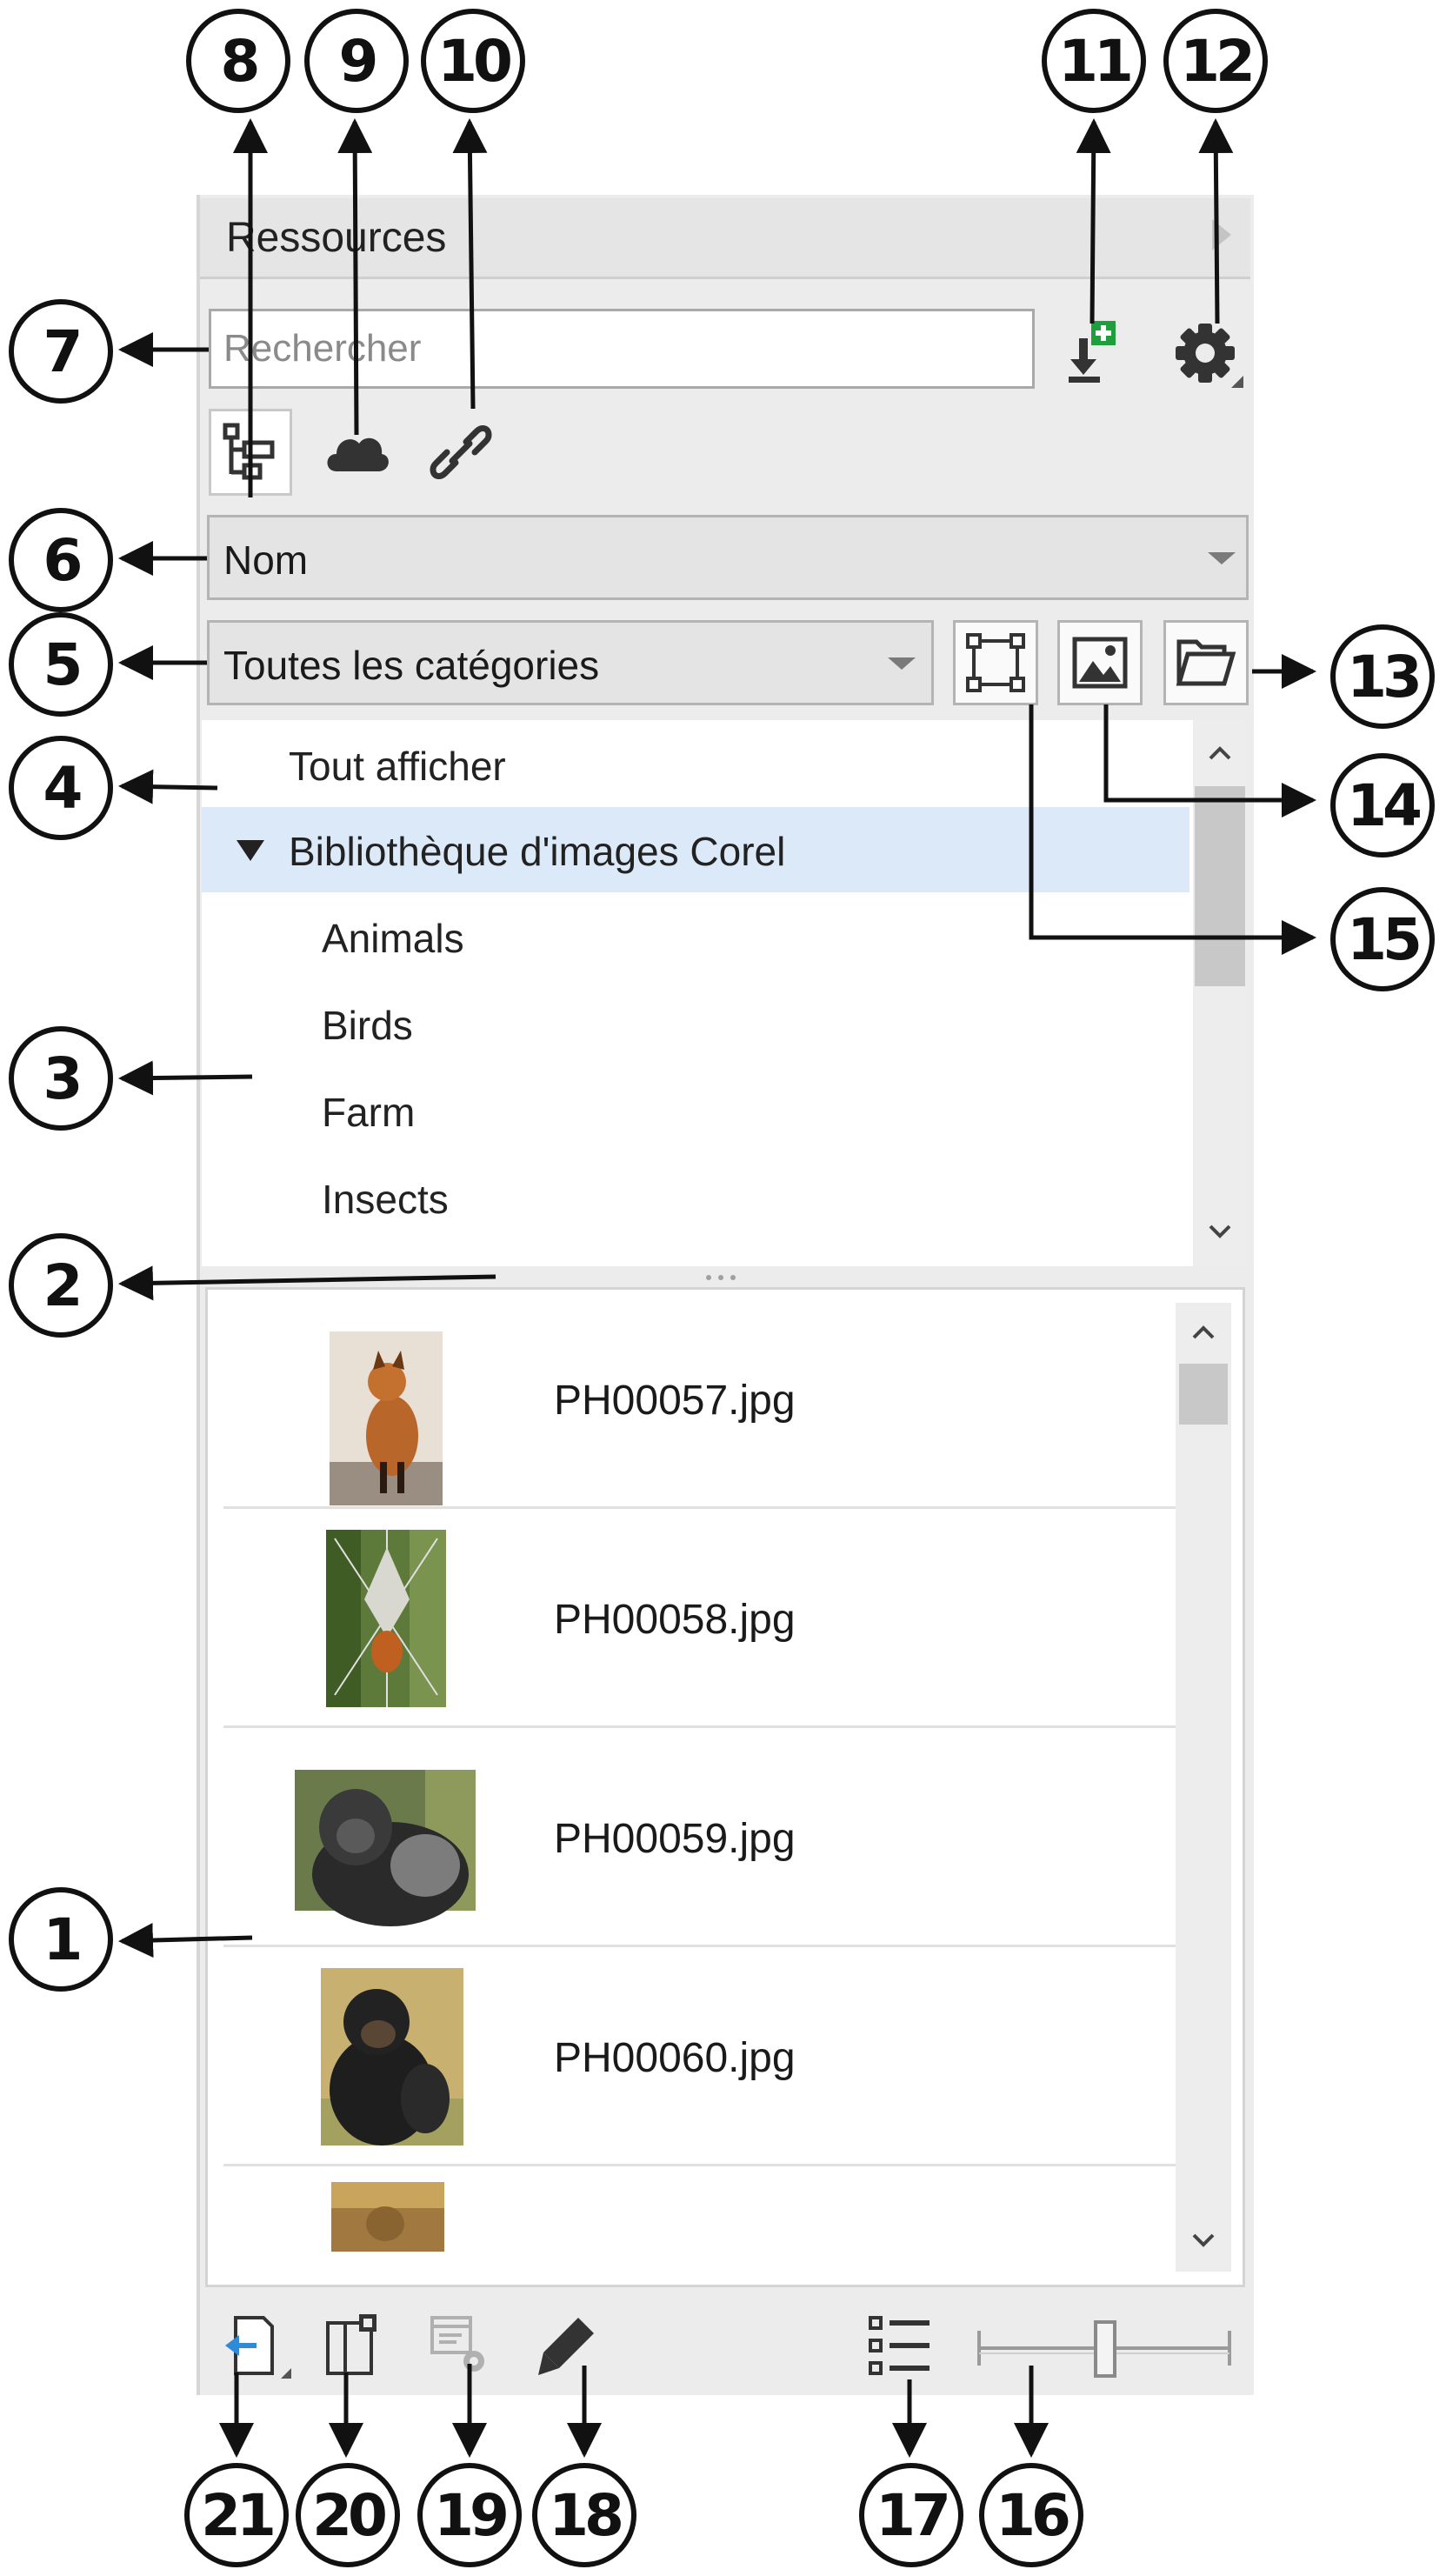 The height and width of the screenshot is (2576, 1446). What do you see at coordinates (1382, 676) in the screenshot?
I see `callout-13: 13` at bounding box center [1382, 676].